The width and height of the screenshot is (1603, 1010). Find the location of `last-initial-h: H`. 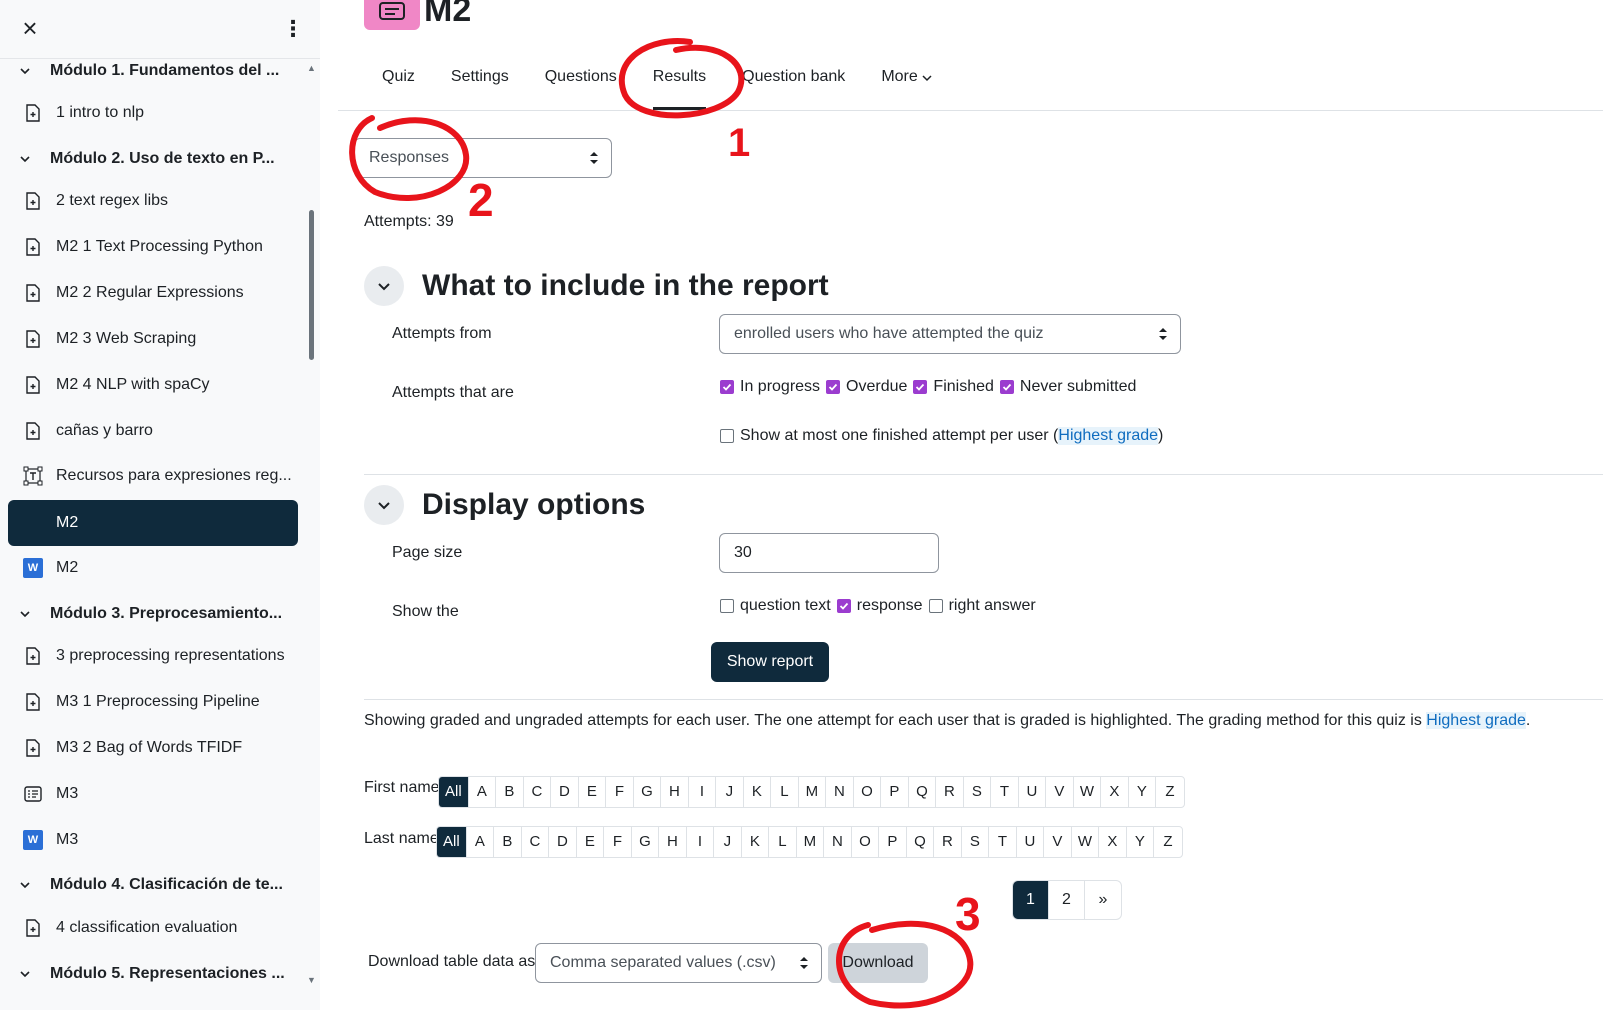

last-initial-h: H is located at coordinates (673, 842).